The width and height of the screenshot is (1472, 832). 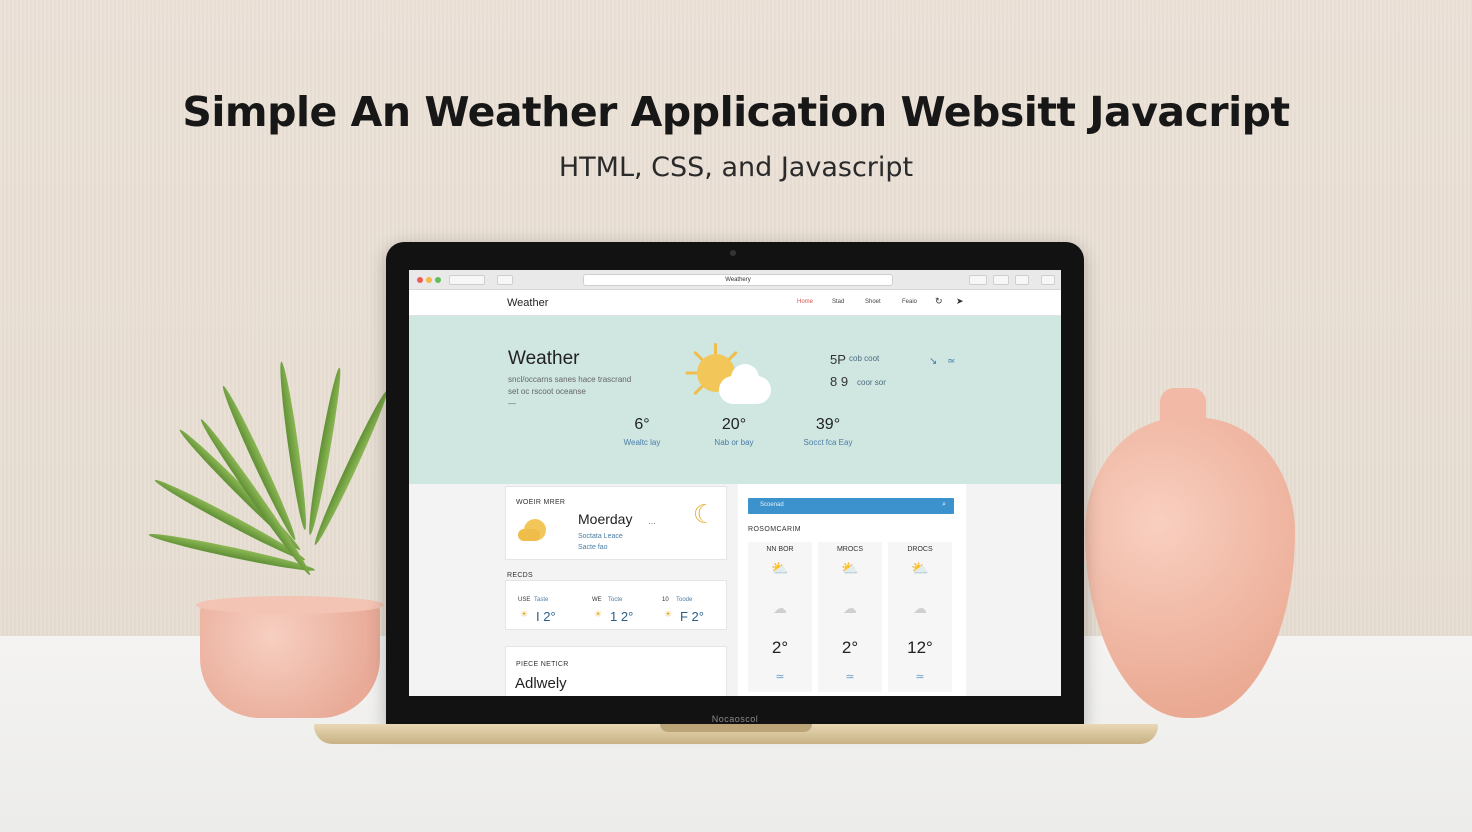 What do you see at coordinates (616, 671) in the screenshot?
I see `activity-card: PIECE NETICR Adlwely` at bounding box center [616, 671].